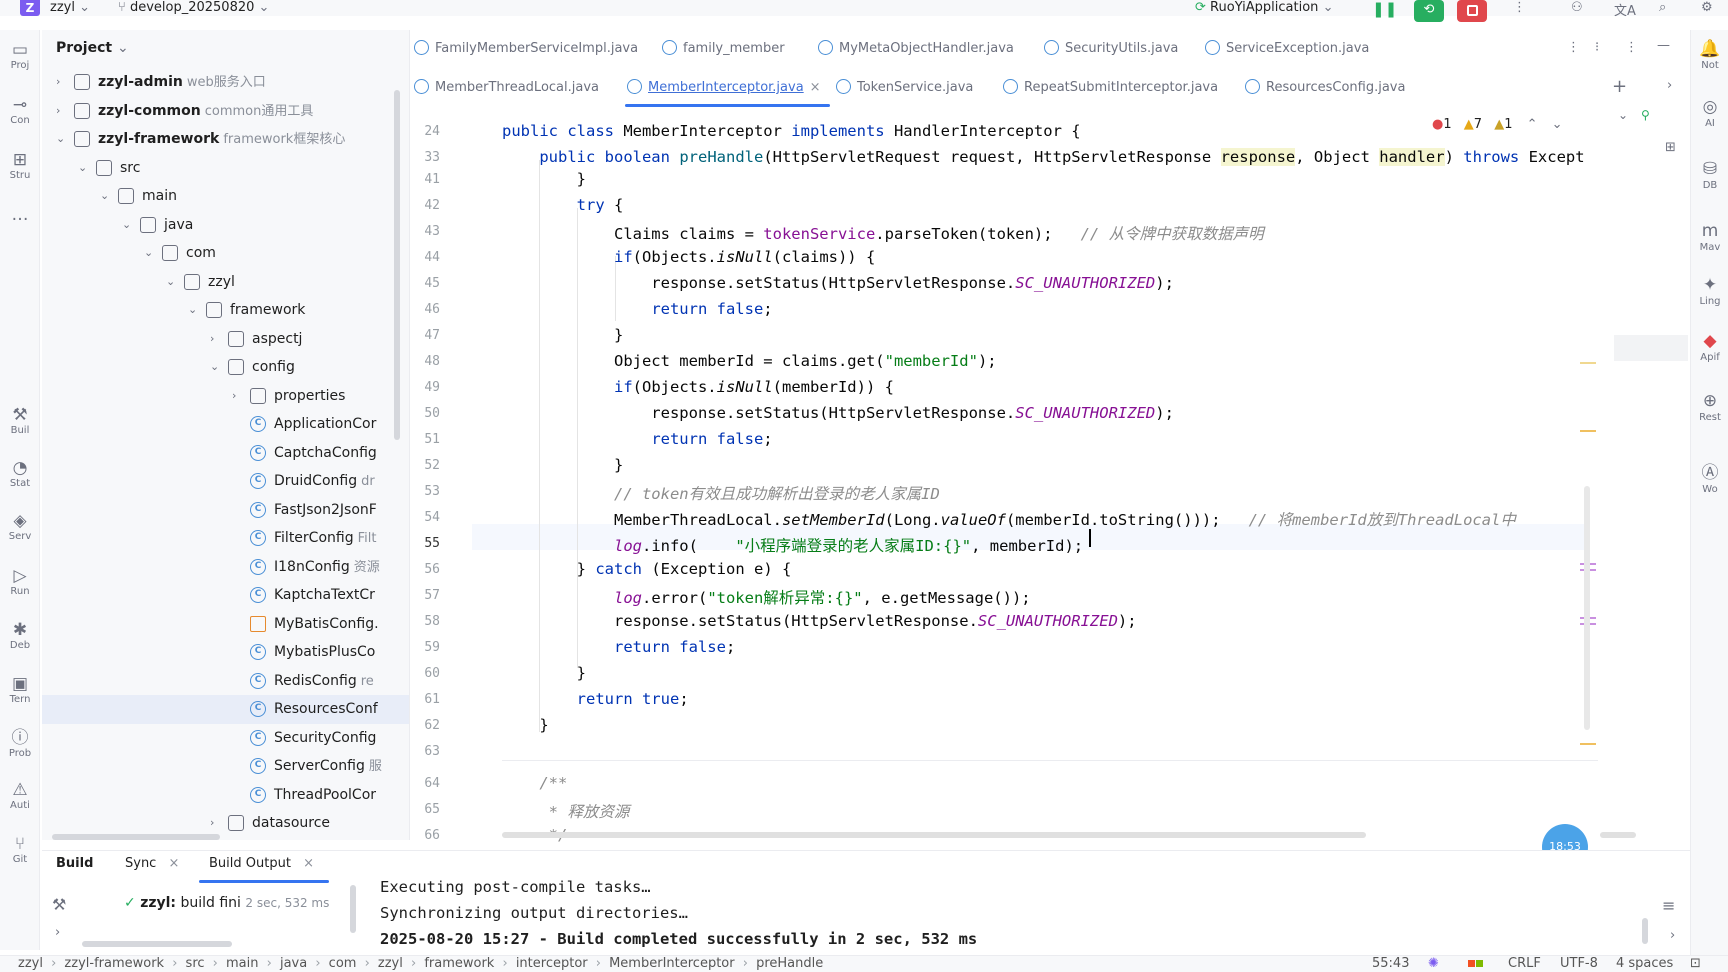 The height and width of the screenshot is (972, 1728). Describe the element at coordinates (1287, 49) in the screenshot. I see `tab-serviceexception-java: ServiceException.java` at that location.